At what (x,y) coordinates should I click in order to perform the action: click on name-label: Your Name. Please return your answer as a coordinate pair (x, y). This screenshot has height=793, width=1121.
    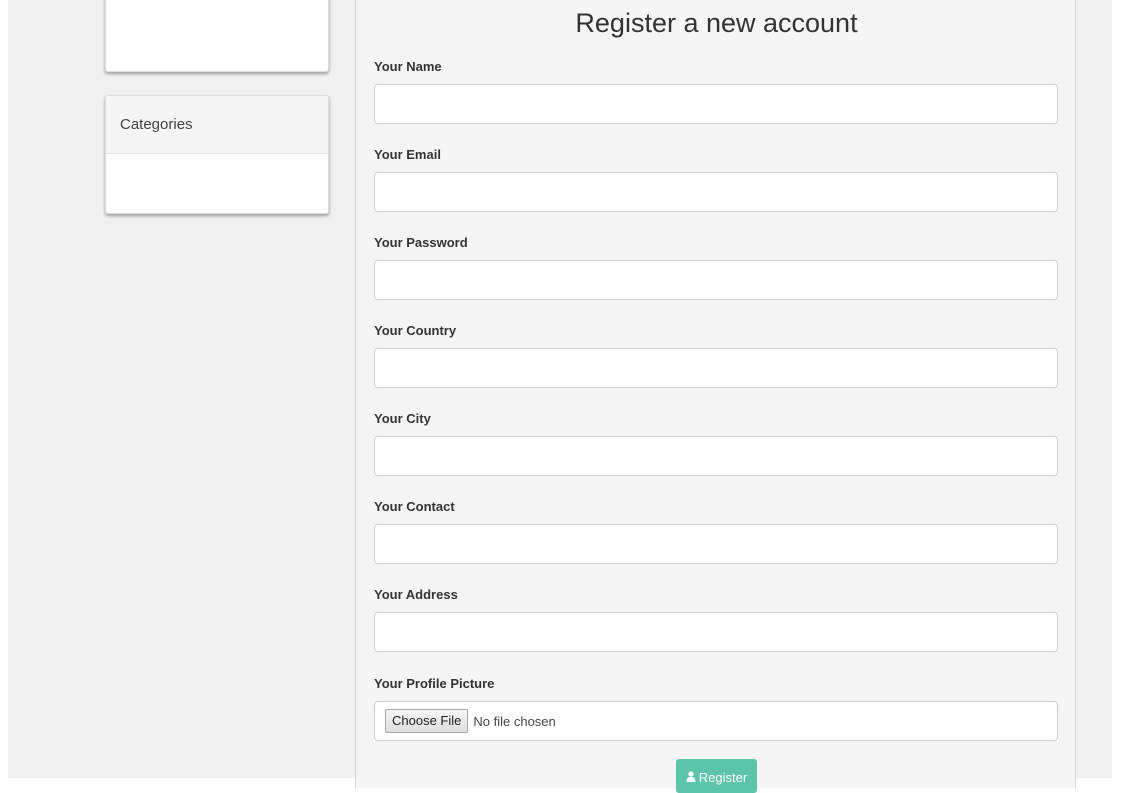
    Looking at the image, I should click on (408, 66).